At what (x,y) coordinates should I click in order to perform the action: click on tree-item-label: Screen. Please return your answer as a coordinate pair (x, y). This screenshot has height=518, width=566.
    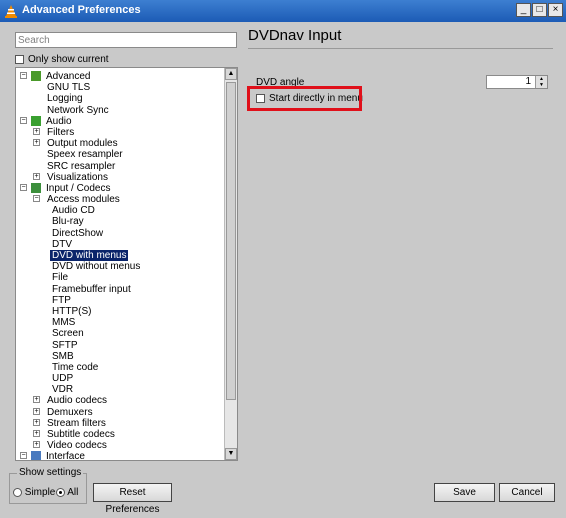
    Looking at the image, I should click on (68, 334).